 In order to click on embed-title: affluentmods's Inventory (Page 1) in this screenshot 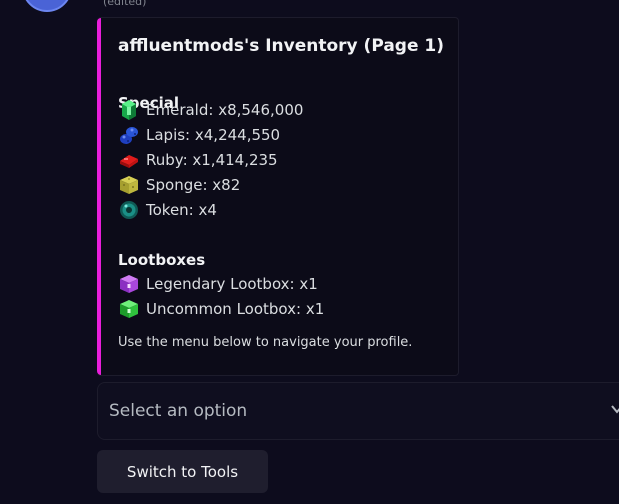, I will do `click(281, 46)`.